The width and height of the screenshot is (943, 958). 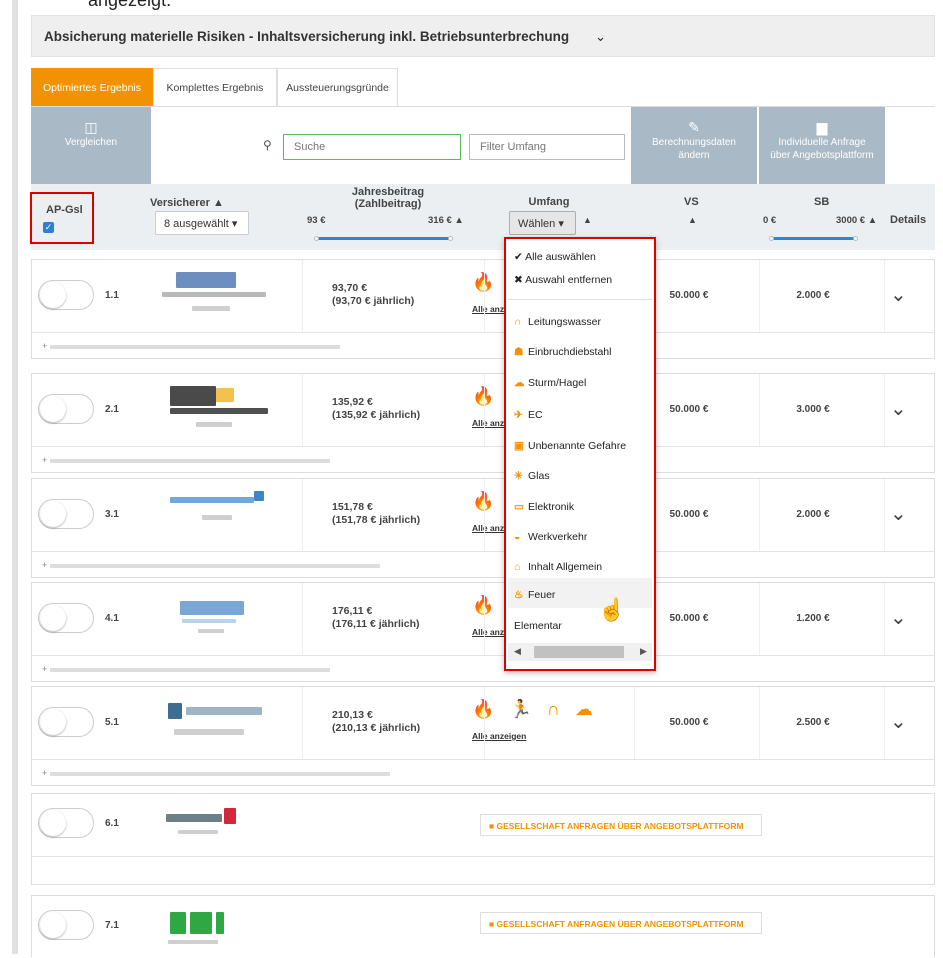 I want to click on option-sturm-hagel: ☁ Sturm/Hagel, so click(x=550, y=383).